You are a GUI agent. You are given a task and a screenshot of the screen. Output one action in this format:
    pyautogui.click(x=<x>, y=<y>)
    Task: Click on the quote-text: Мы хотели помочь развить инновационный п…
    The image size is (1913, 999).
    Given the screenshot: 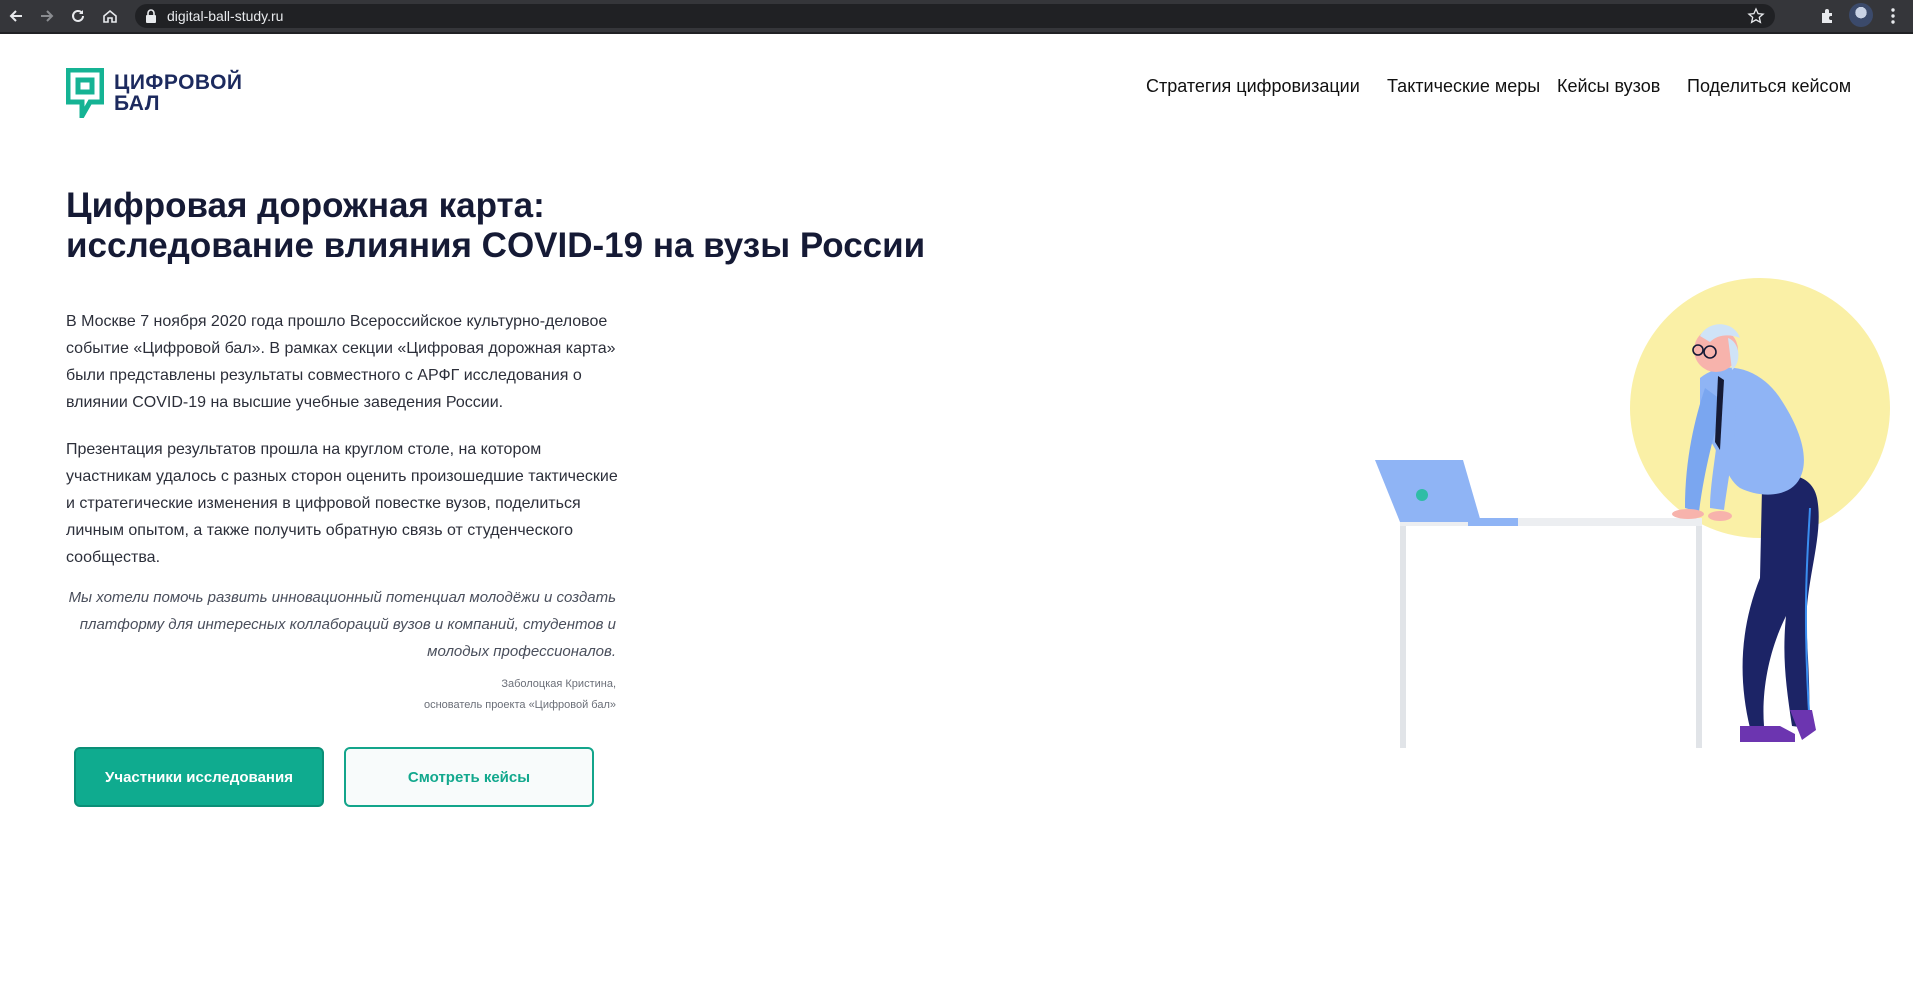 What is the action you would take?
    pyautogui.click(x=342, y=624)
    